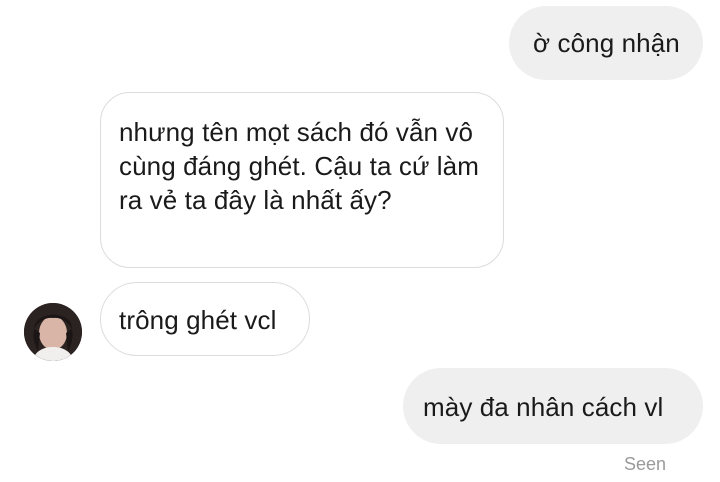 The width and height of the screenshot is (720, 482). I want to click on outgoing-message-bubble: ờ công nhận, so click(606, 43).